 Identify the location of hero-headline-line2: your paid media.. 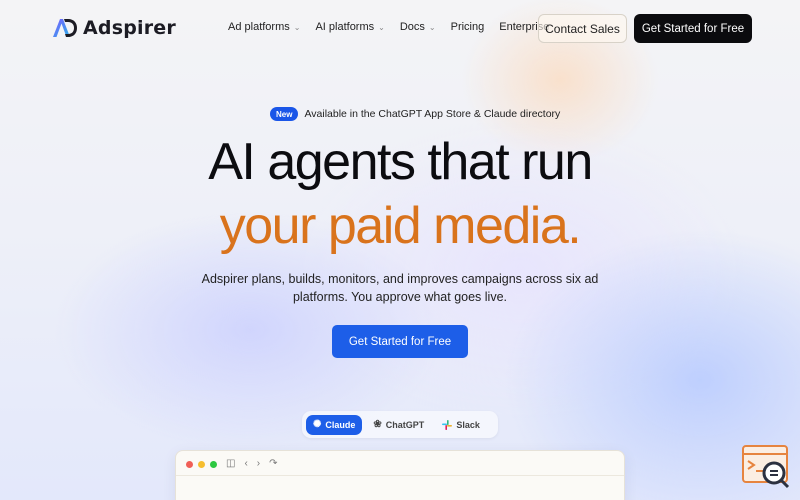
(400, 226).